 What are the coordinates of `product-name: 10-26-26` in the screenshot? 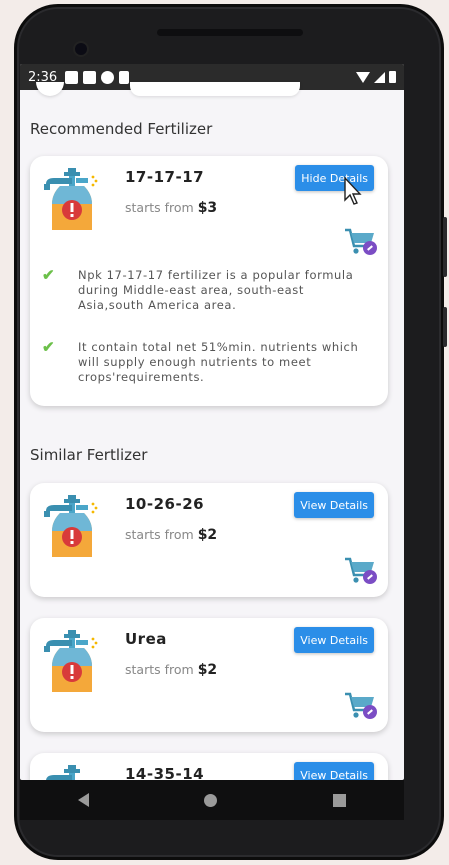 It's located at (165, 504).